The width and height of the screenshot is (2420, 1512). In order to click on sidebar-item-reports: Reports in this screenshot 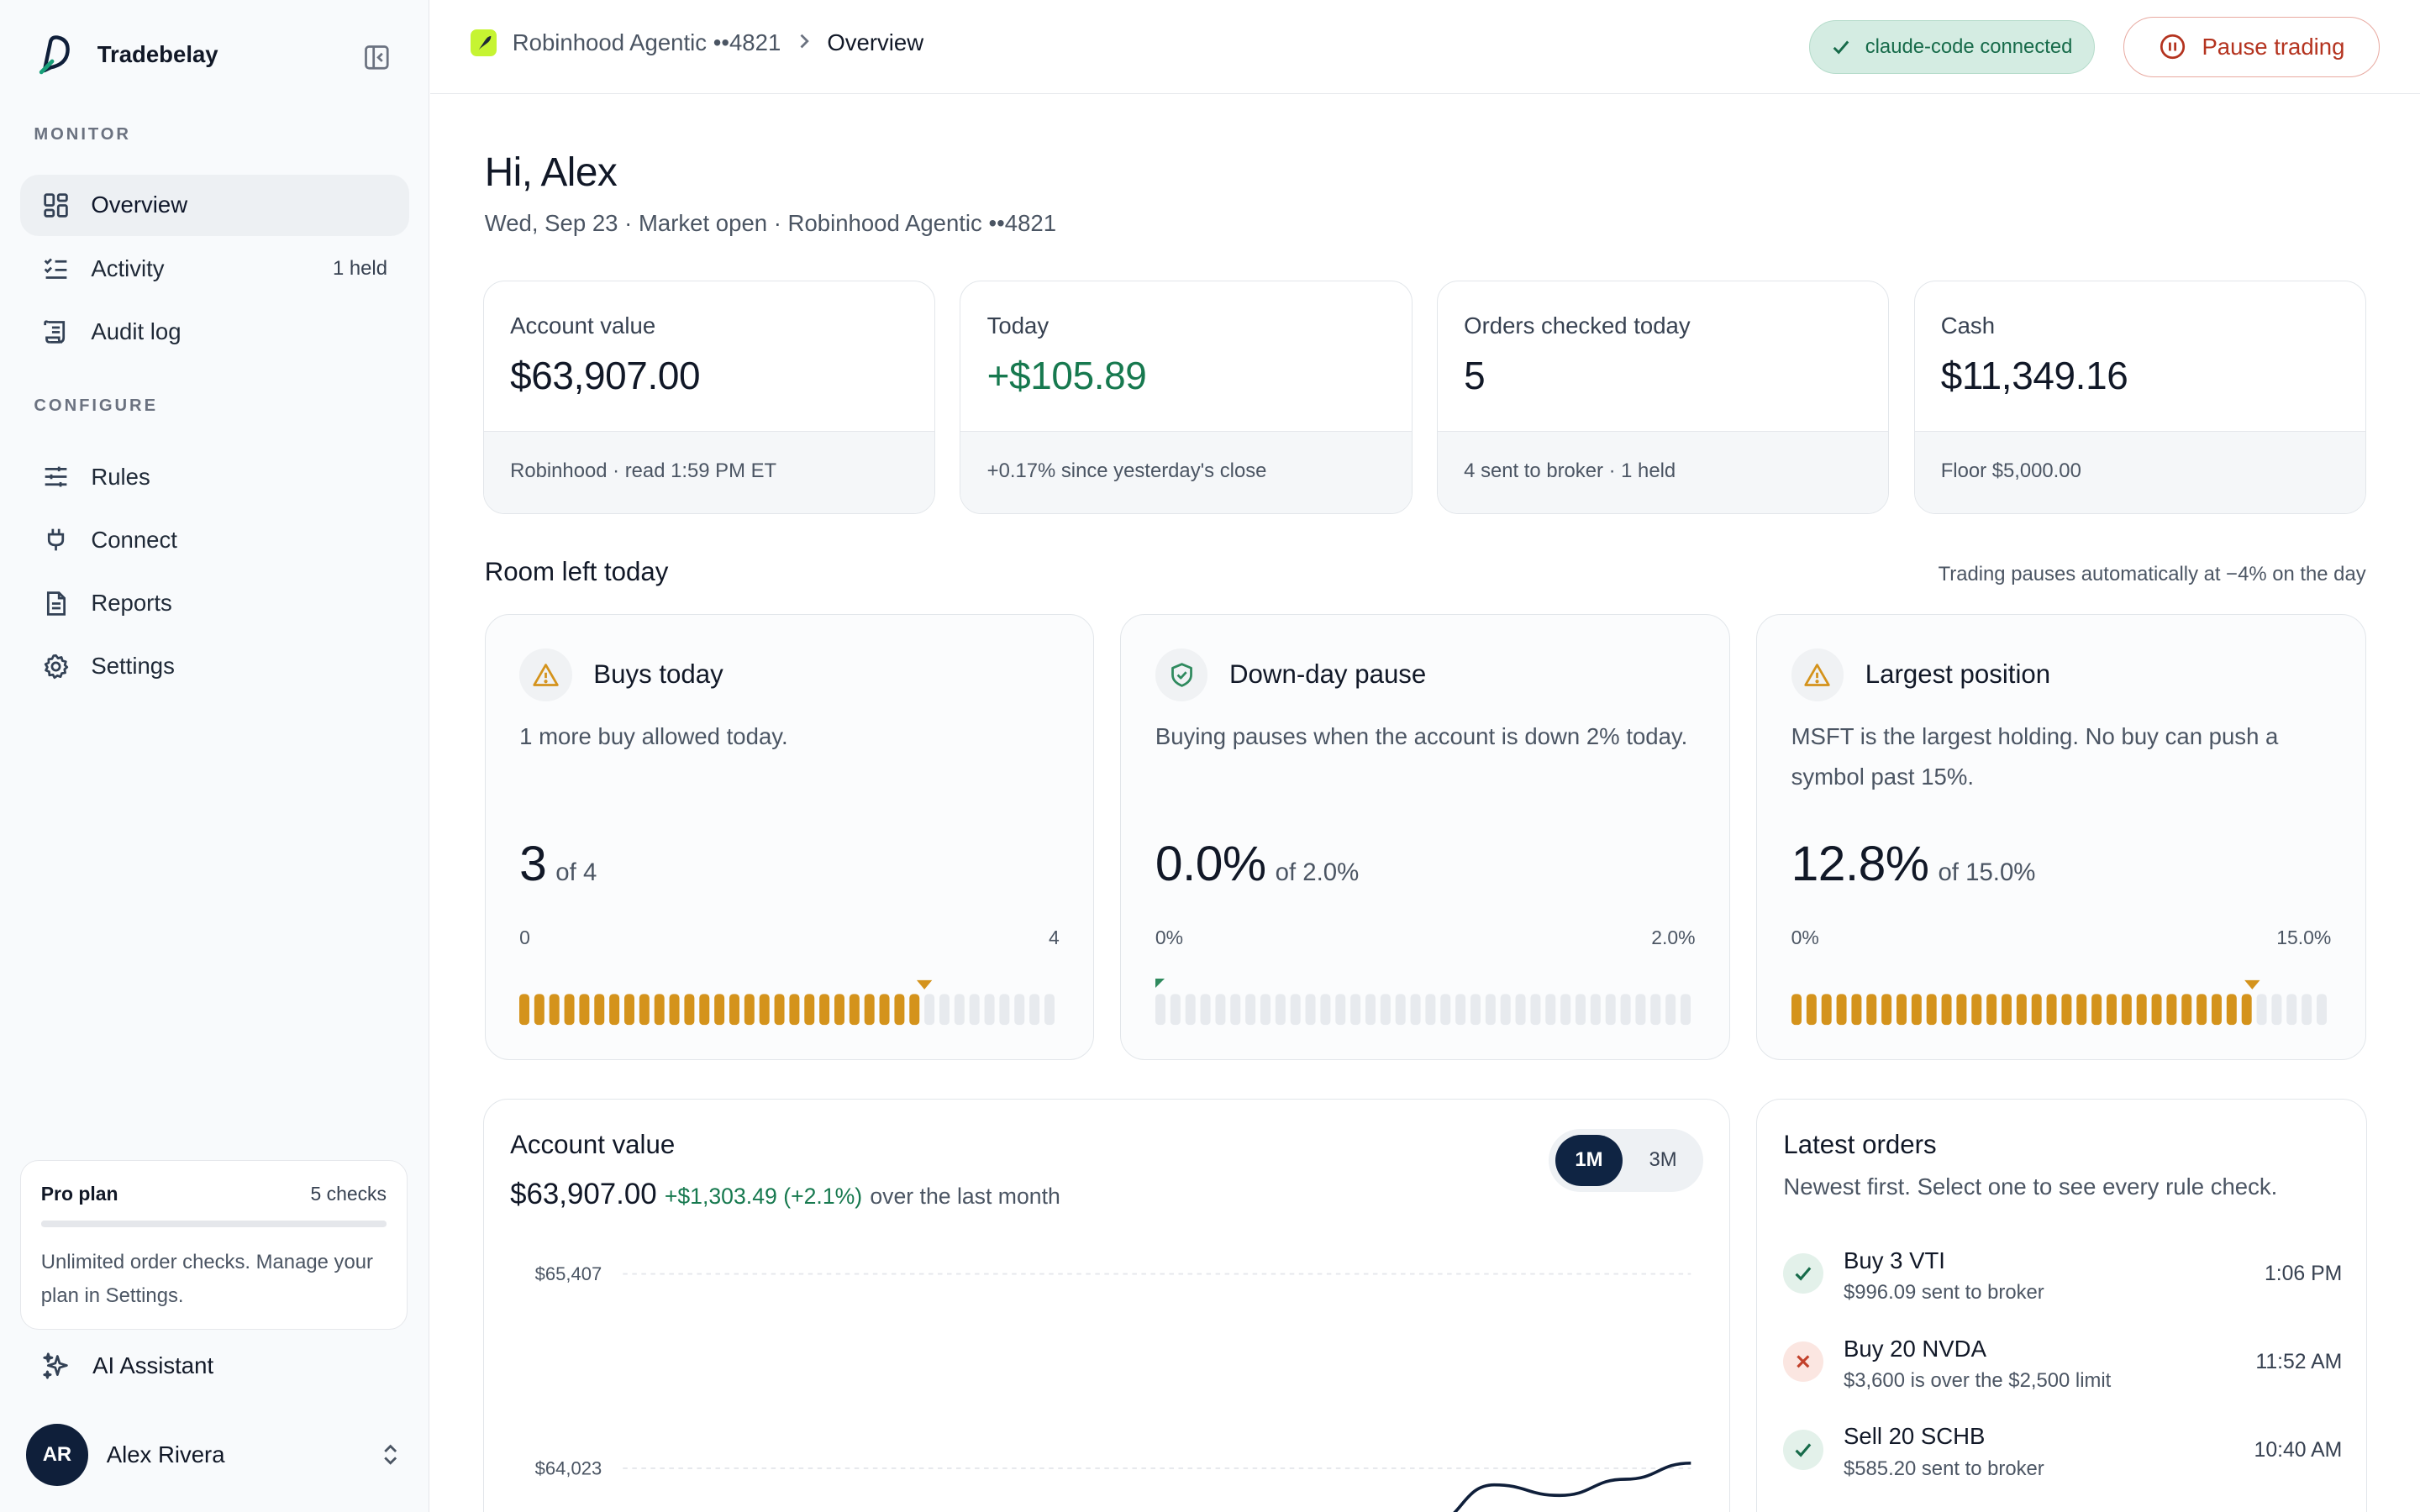, I will do `click(214, 602)`.